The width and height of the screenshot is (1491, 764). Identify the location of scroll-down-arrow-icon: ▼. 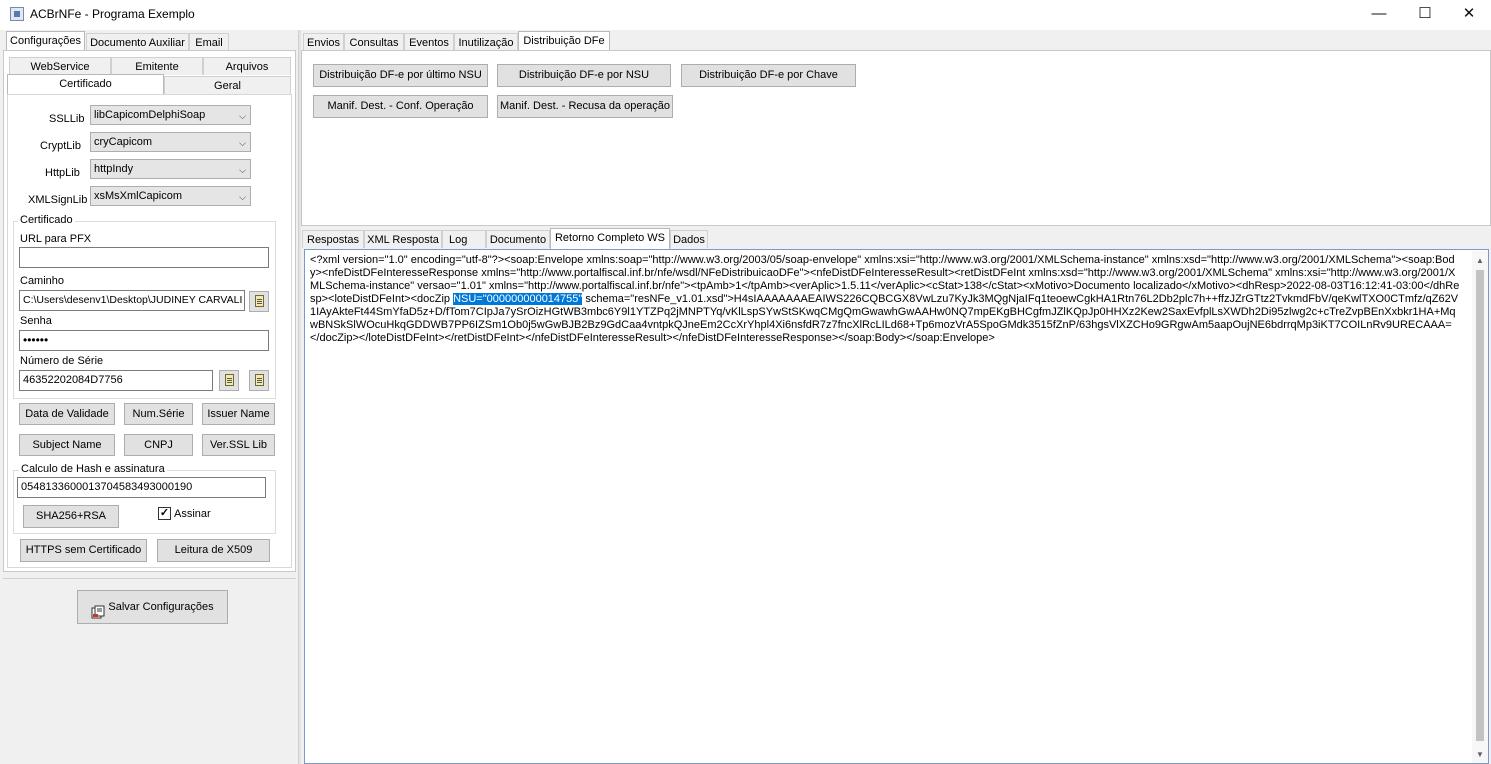
(1480, 755).